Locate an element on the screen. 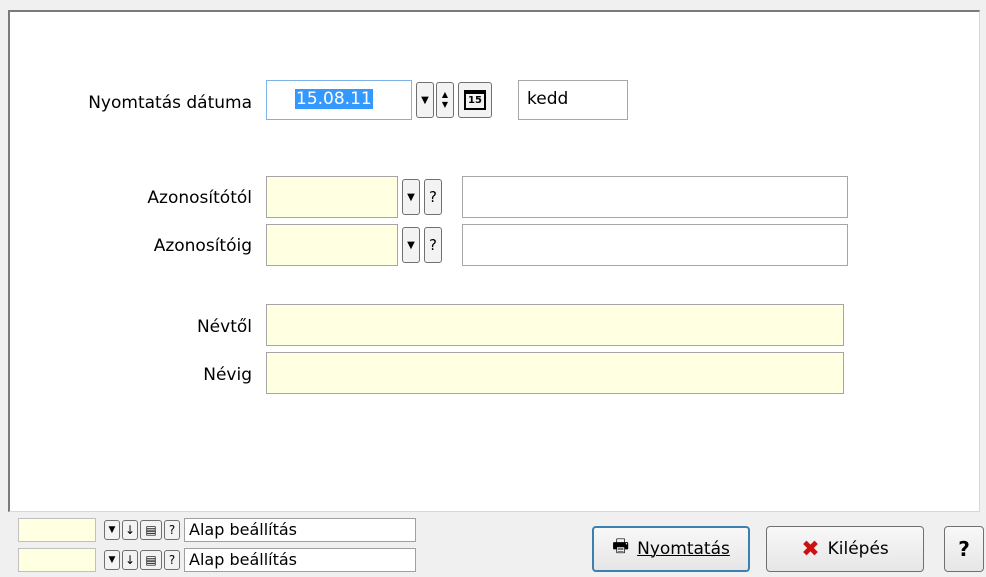 This screenshot has height=577, width=986. print-button: 🖶 Nyomtatás is located at coordinates (671, 549).